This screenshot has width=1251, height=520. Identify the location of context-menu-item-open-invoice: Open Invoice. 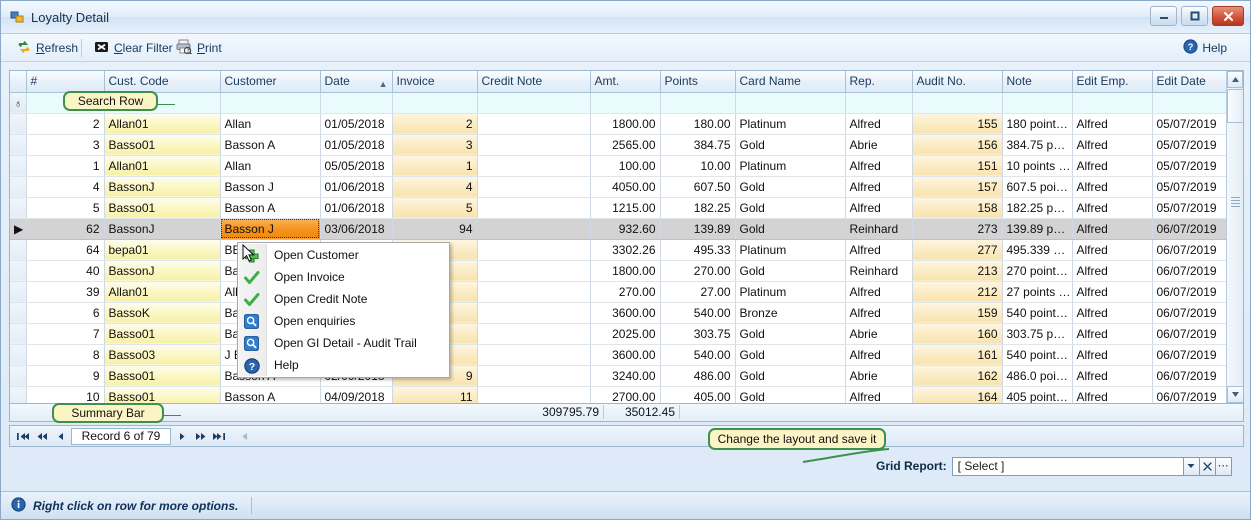
(343, 277).